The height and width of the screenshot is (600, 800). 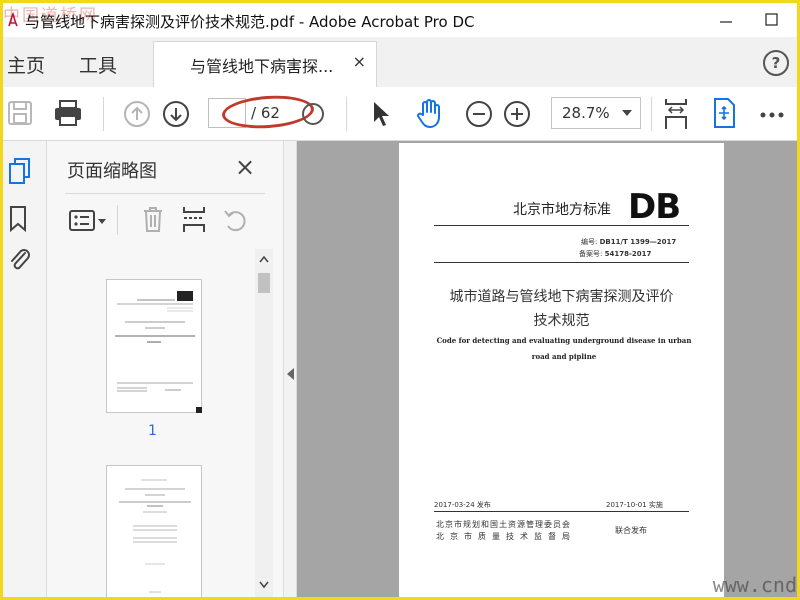 I want to click on maximize-button, so click(x=772, y=20).